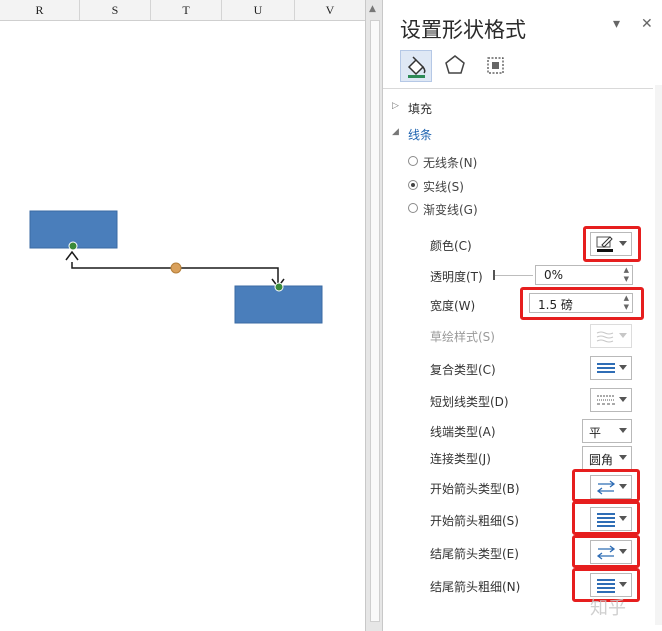 The height and width of the screenshot is (631, 662). I want to click on tab-effects, so click(455, 65).